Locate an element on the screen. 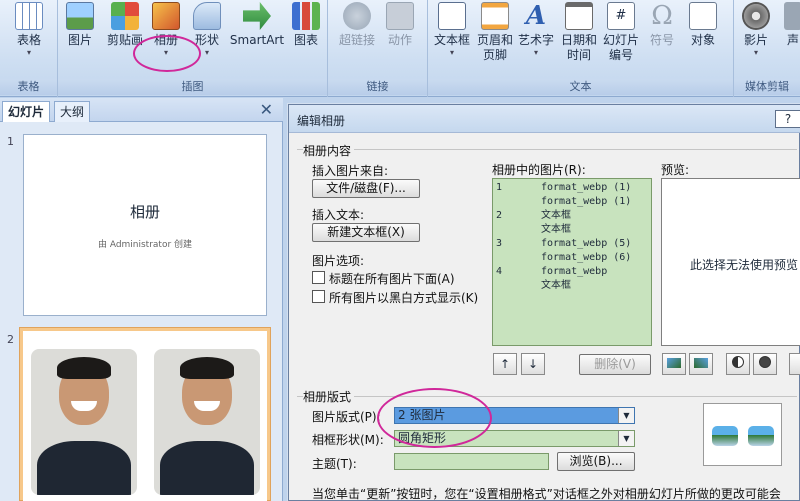  datetime-label-2: 时间 is located at coordinates (578, 55).